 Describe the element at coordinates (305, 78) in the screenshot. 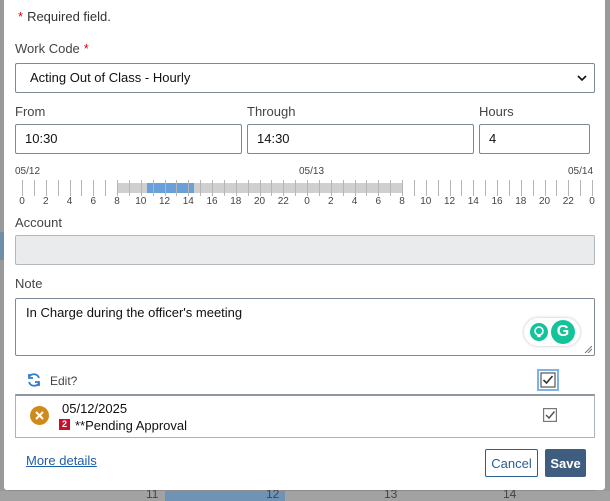

I see `work-code-select: Acting Out of Class - Hourly` at that location.